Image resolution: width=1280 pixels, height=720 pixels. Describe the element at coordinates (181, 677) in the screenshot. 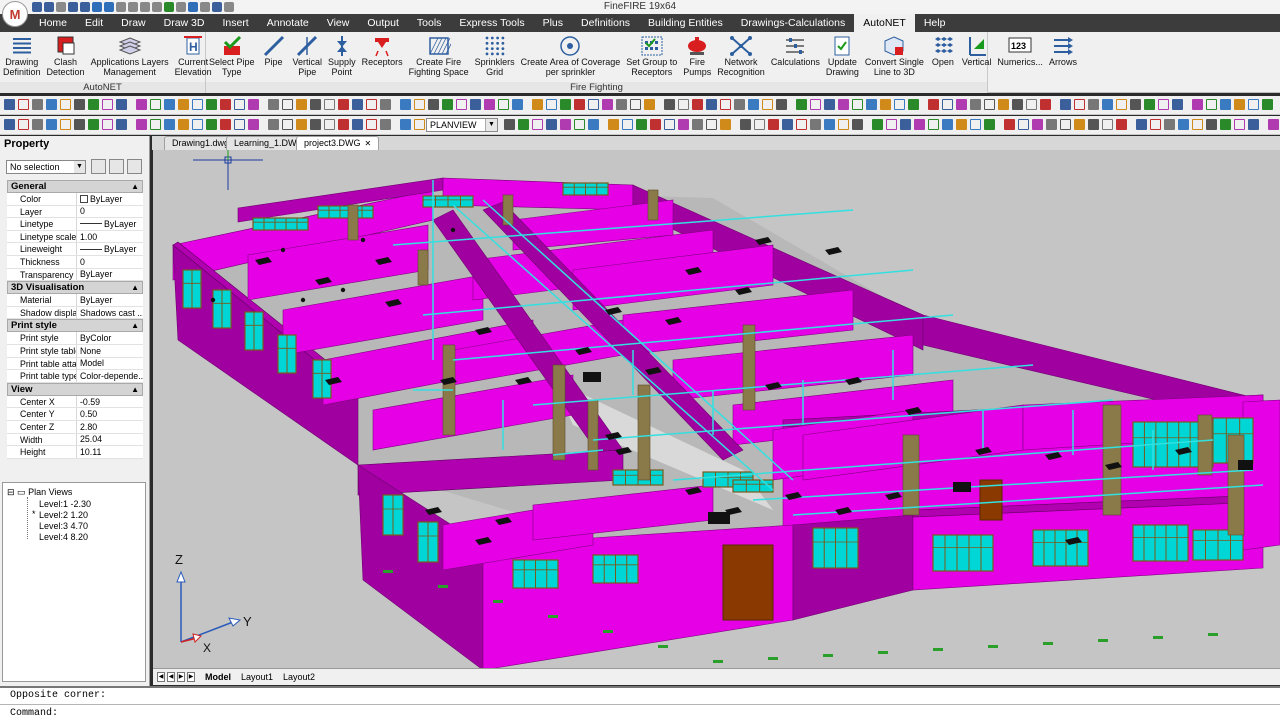

I see `next-tab-button: ▶` at that location.